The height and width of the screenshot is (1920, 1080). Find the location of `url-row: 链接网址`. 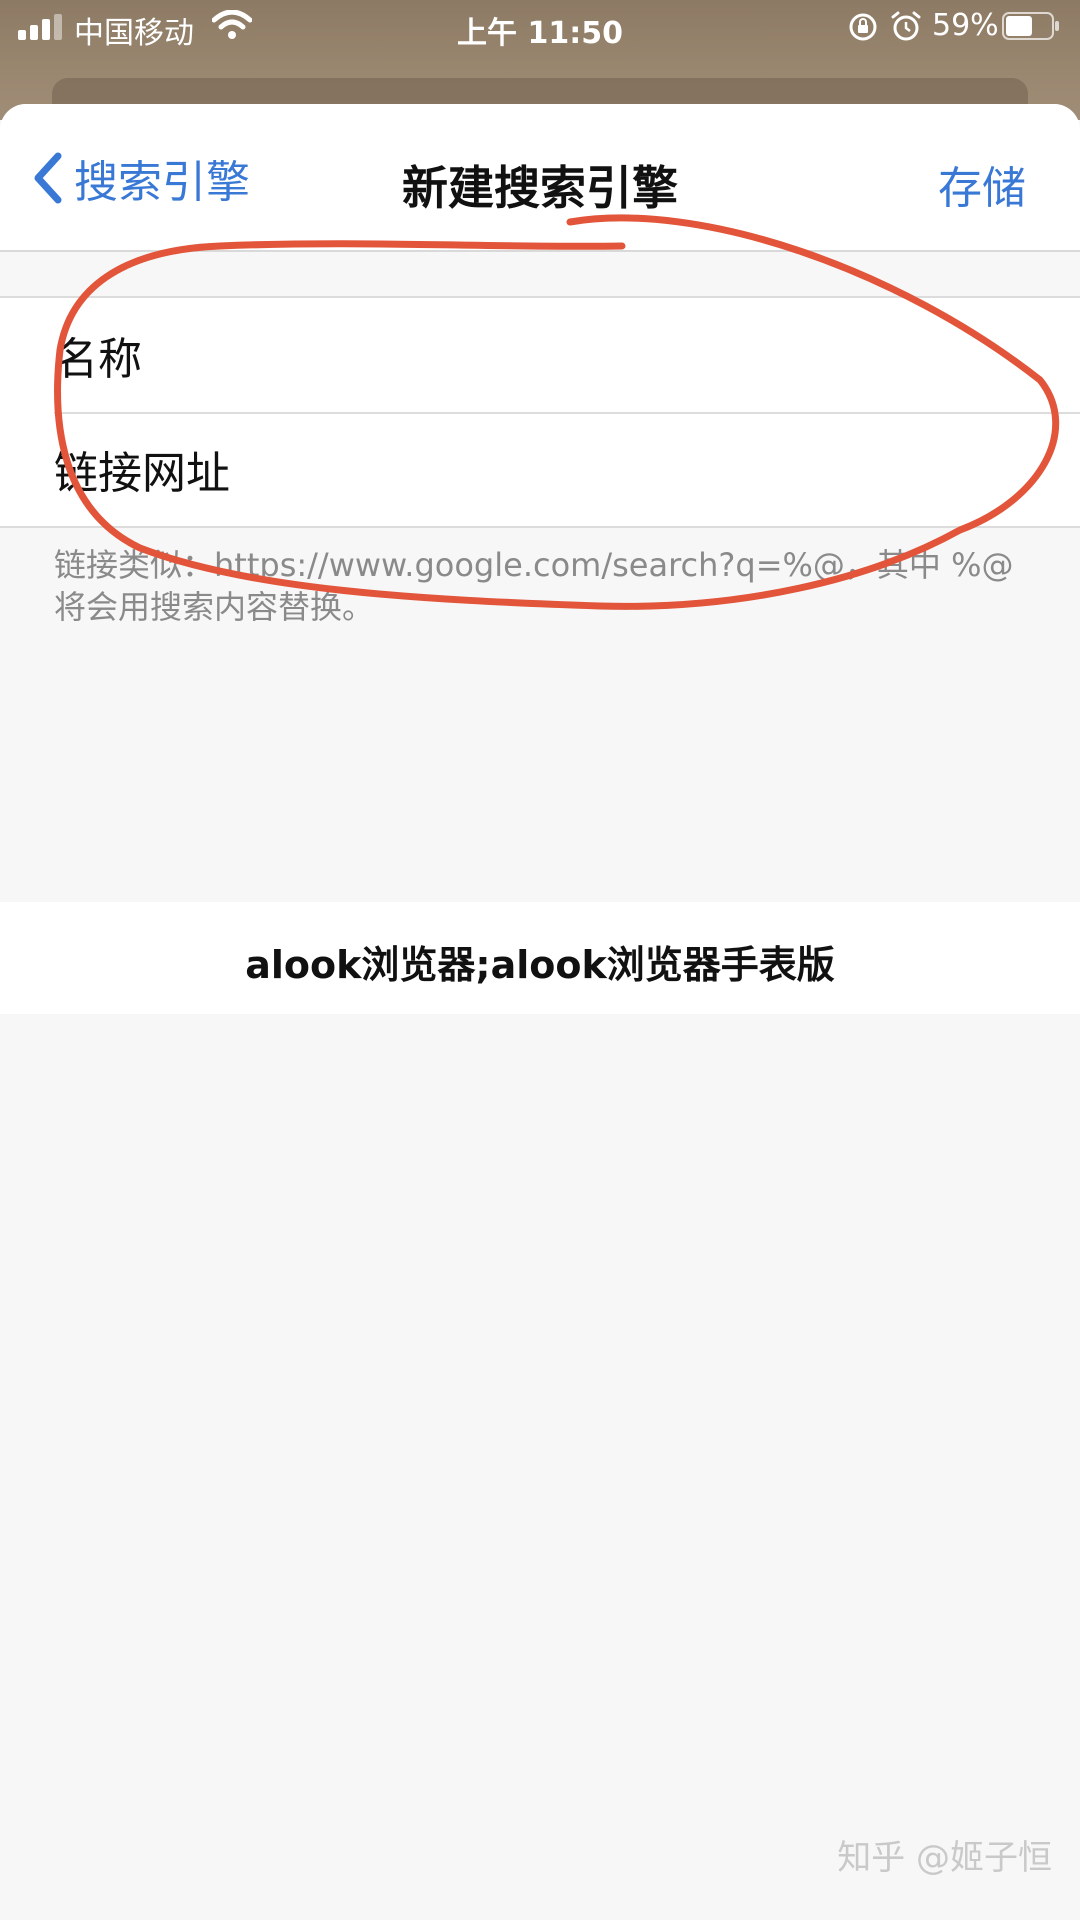

url-row: 链接网址 is located at coordinates (540, 469).